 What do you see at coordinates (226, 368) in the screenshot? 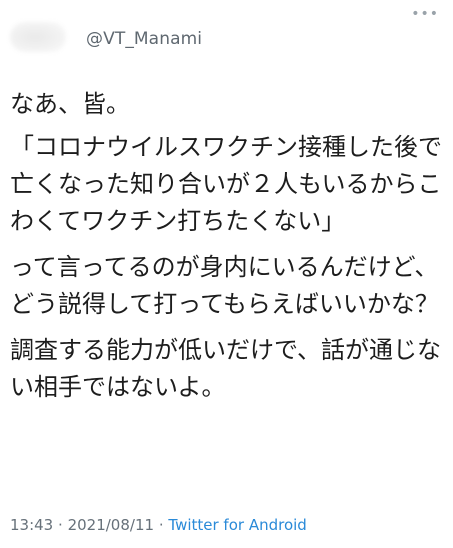
I see `tweet-paragraph: 調査する能力が低いだけで、話が通じない相手ではないよ。` at bounding box center [226, 368].